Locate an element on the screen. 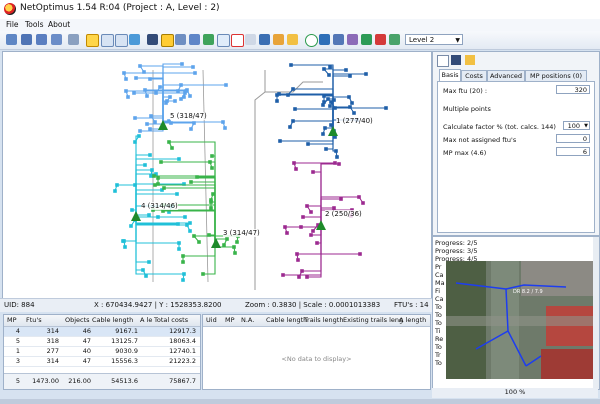 The height and width of the screenshot is (404, 600). open-folder-icon is located at coordinates (470, 60).